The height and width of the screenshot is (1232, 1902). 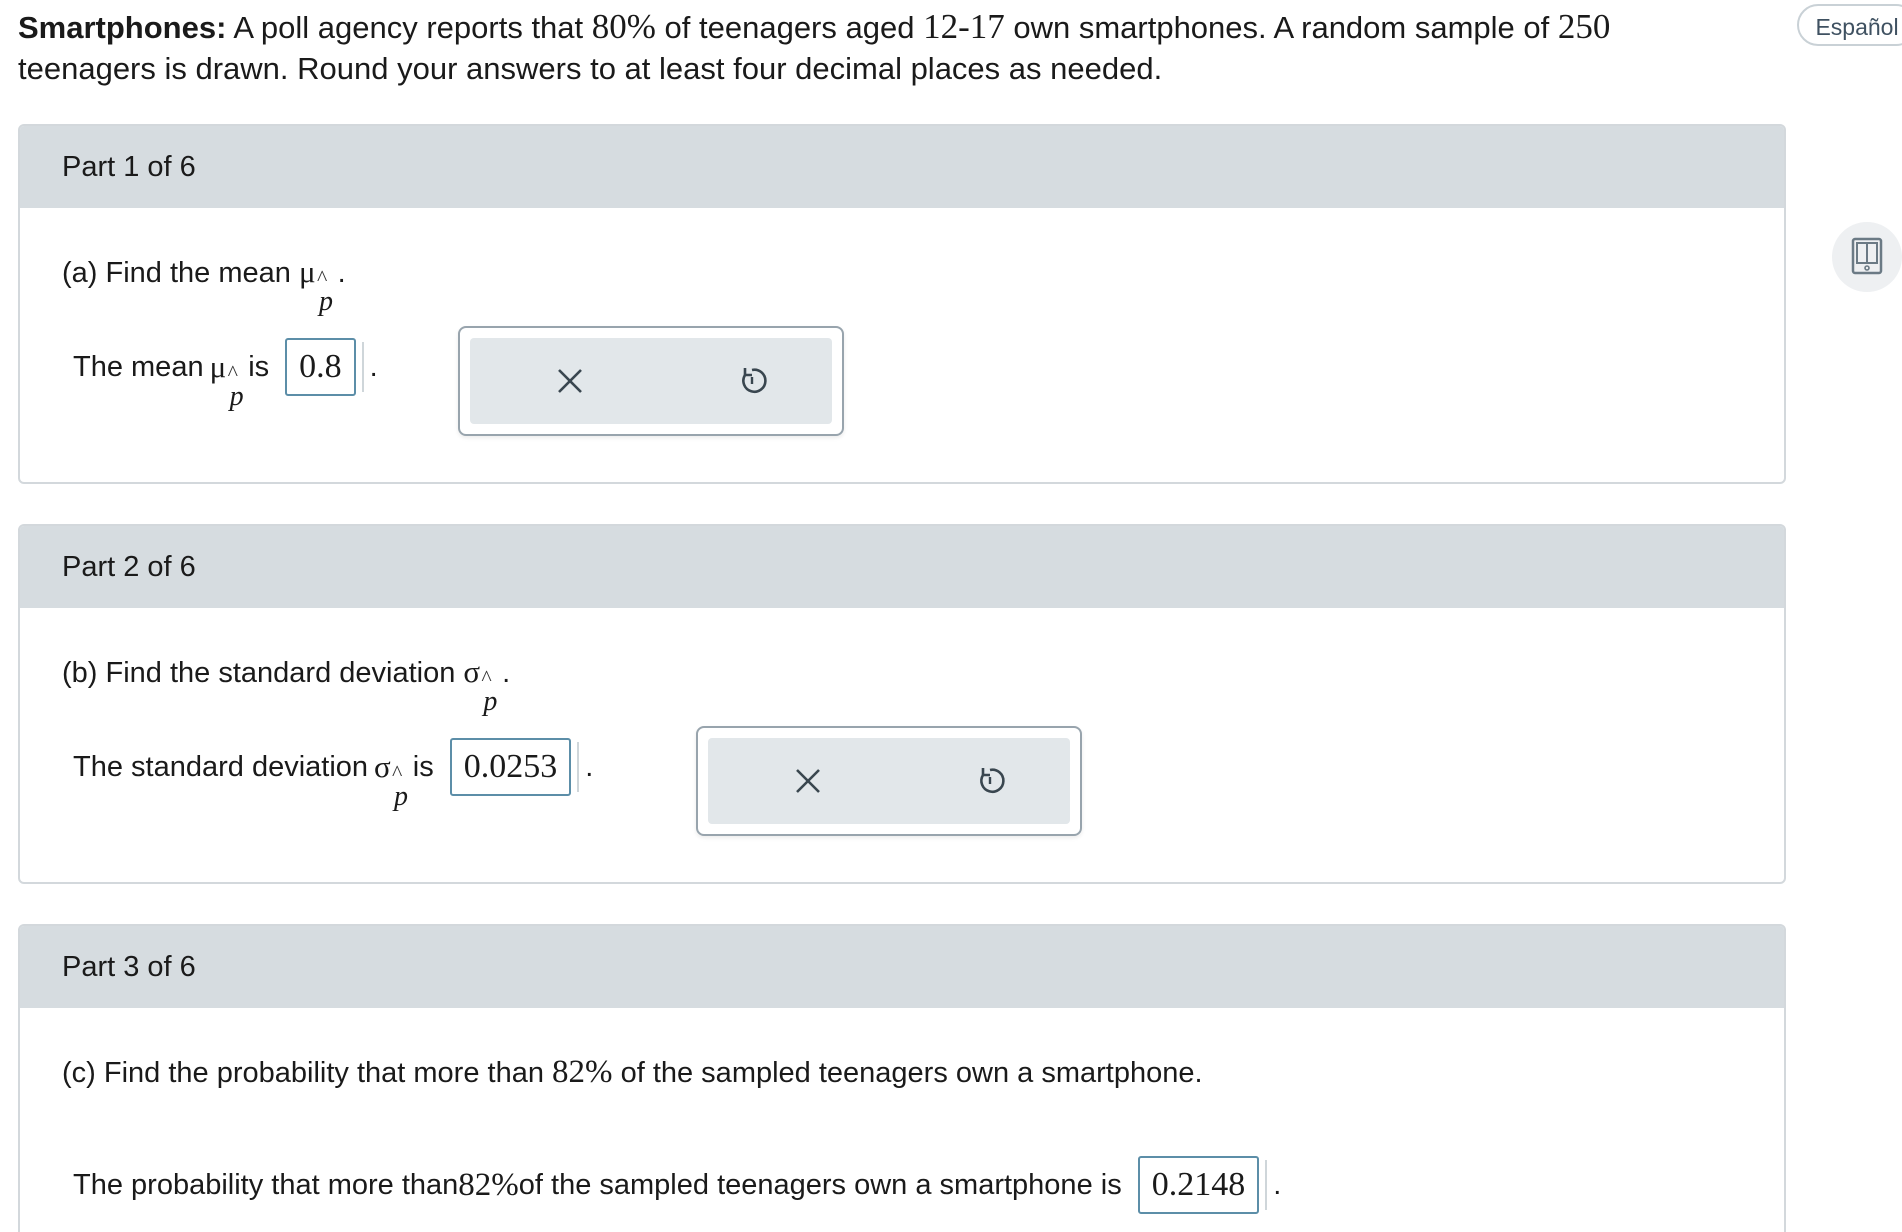 What do you see at coordinates (1867, 257) in the screenshot?
I see `calculator-book-icon` at bounding box center [1867, 257].